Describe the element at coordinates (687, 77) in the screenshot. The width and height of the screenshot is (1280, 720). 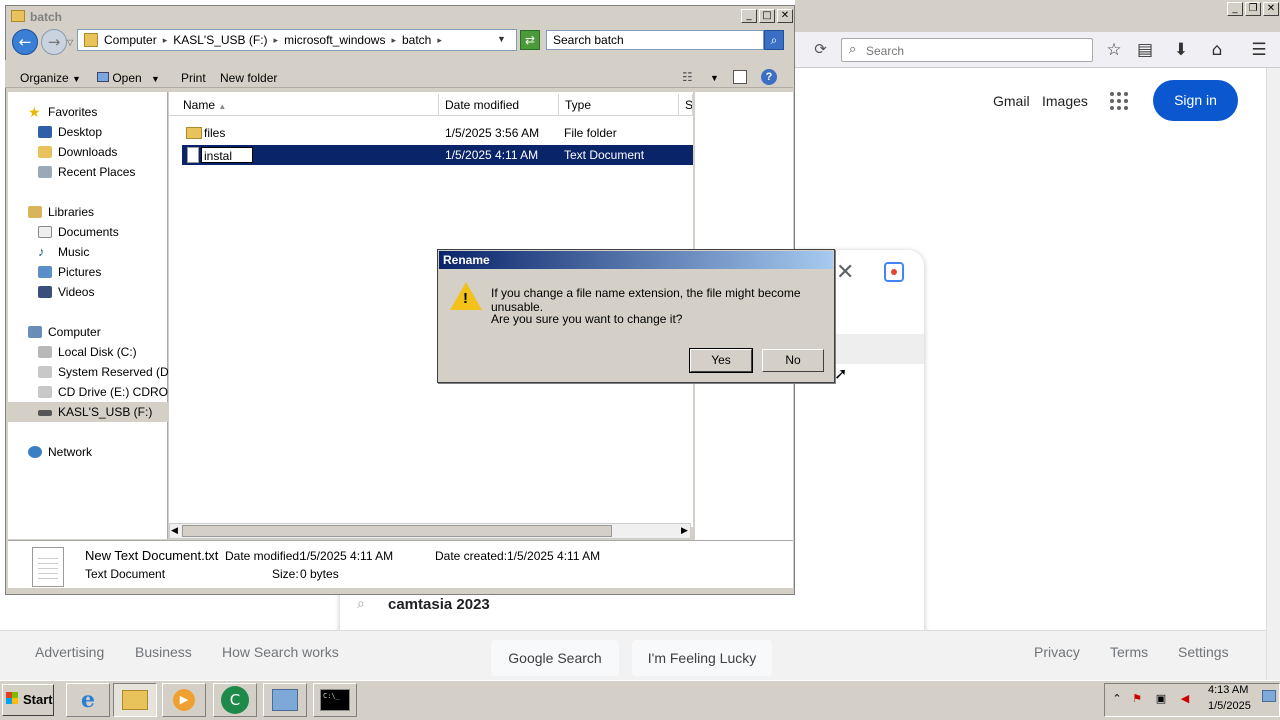
I see `view-options-icon: ☷` at that location.